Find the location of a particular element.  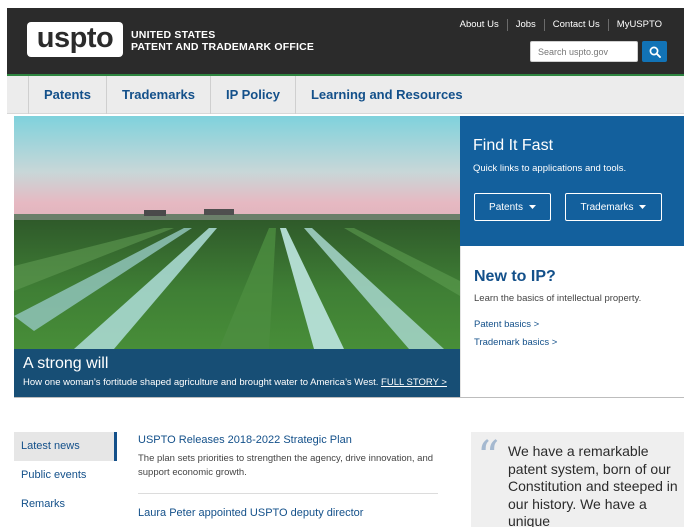

nav-trademarks: Trademarks is located at coordinates (157, 94).